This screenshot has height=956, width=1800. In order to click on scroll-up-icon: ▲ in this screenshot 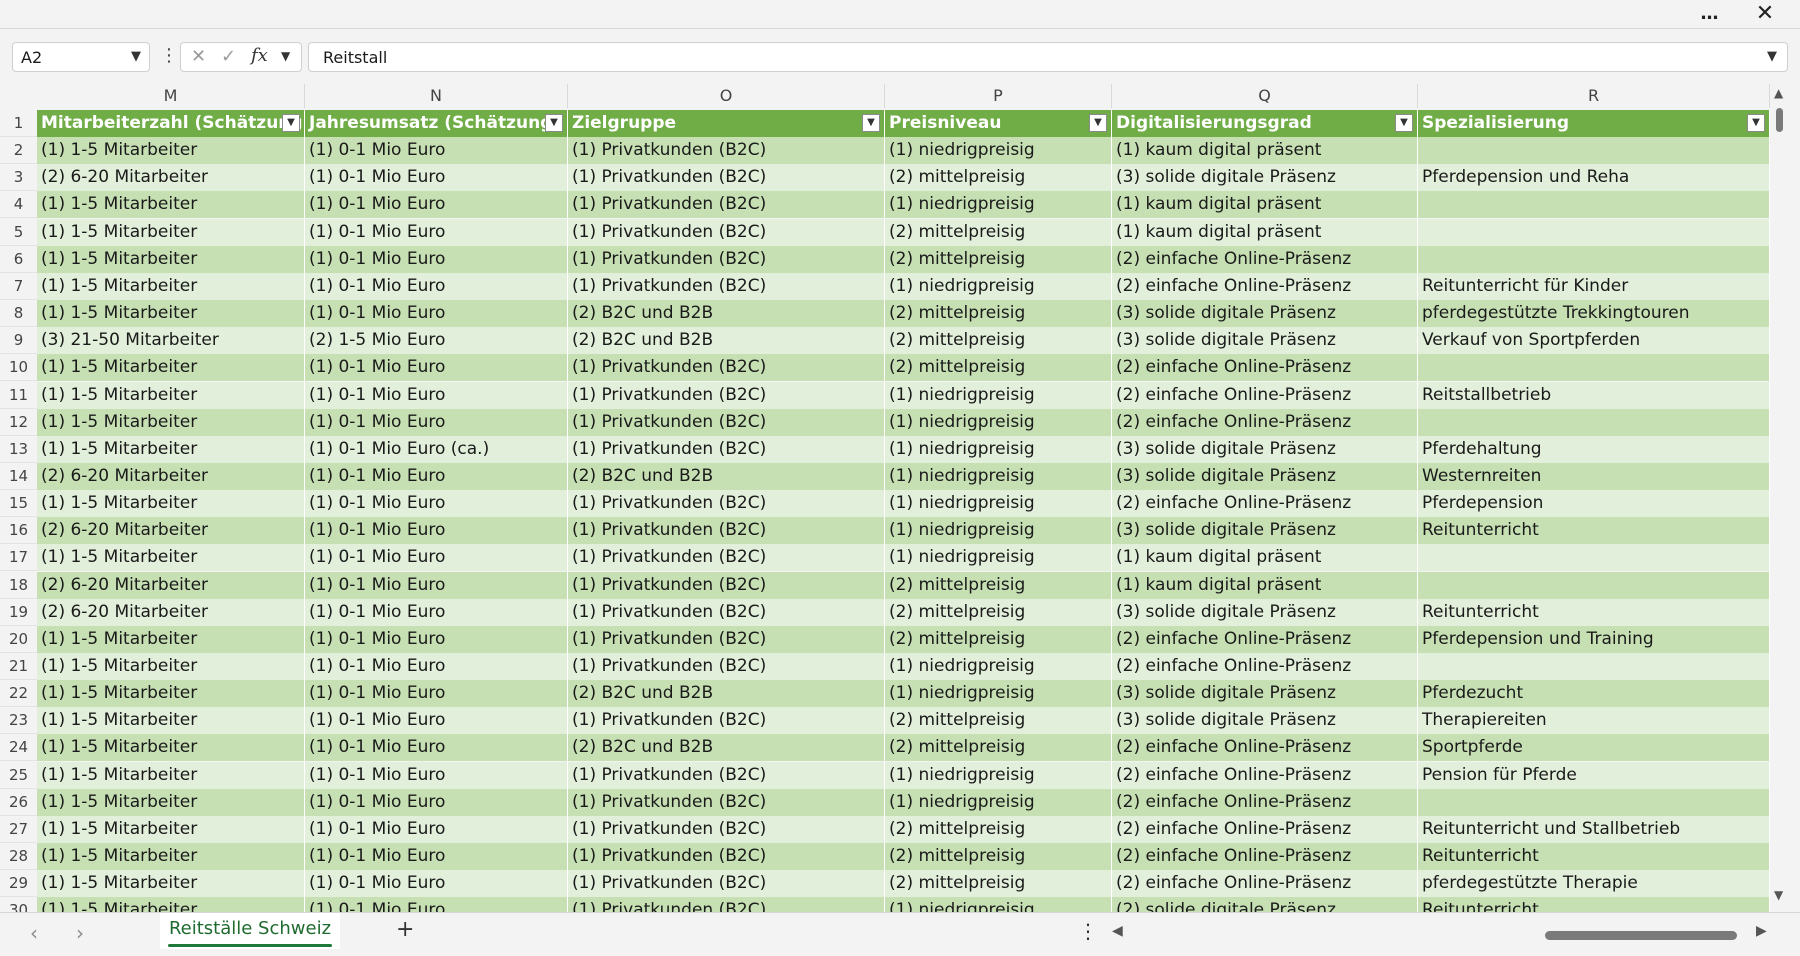, I will do `click(1778, 93)`.